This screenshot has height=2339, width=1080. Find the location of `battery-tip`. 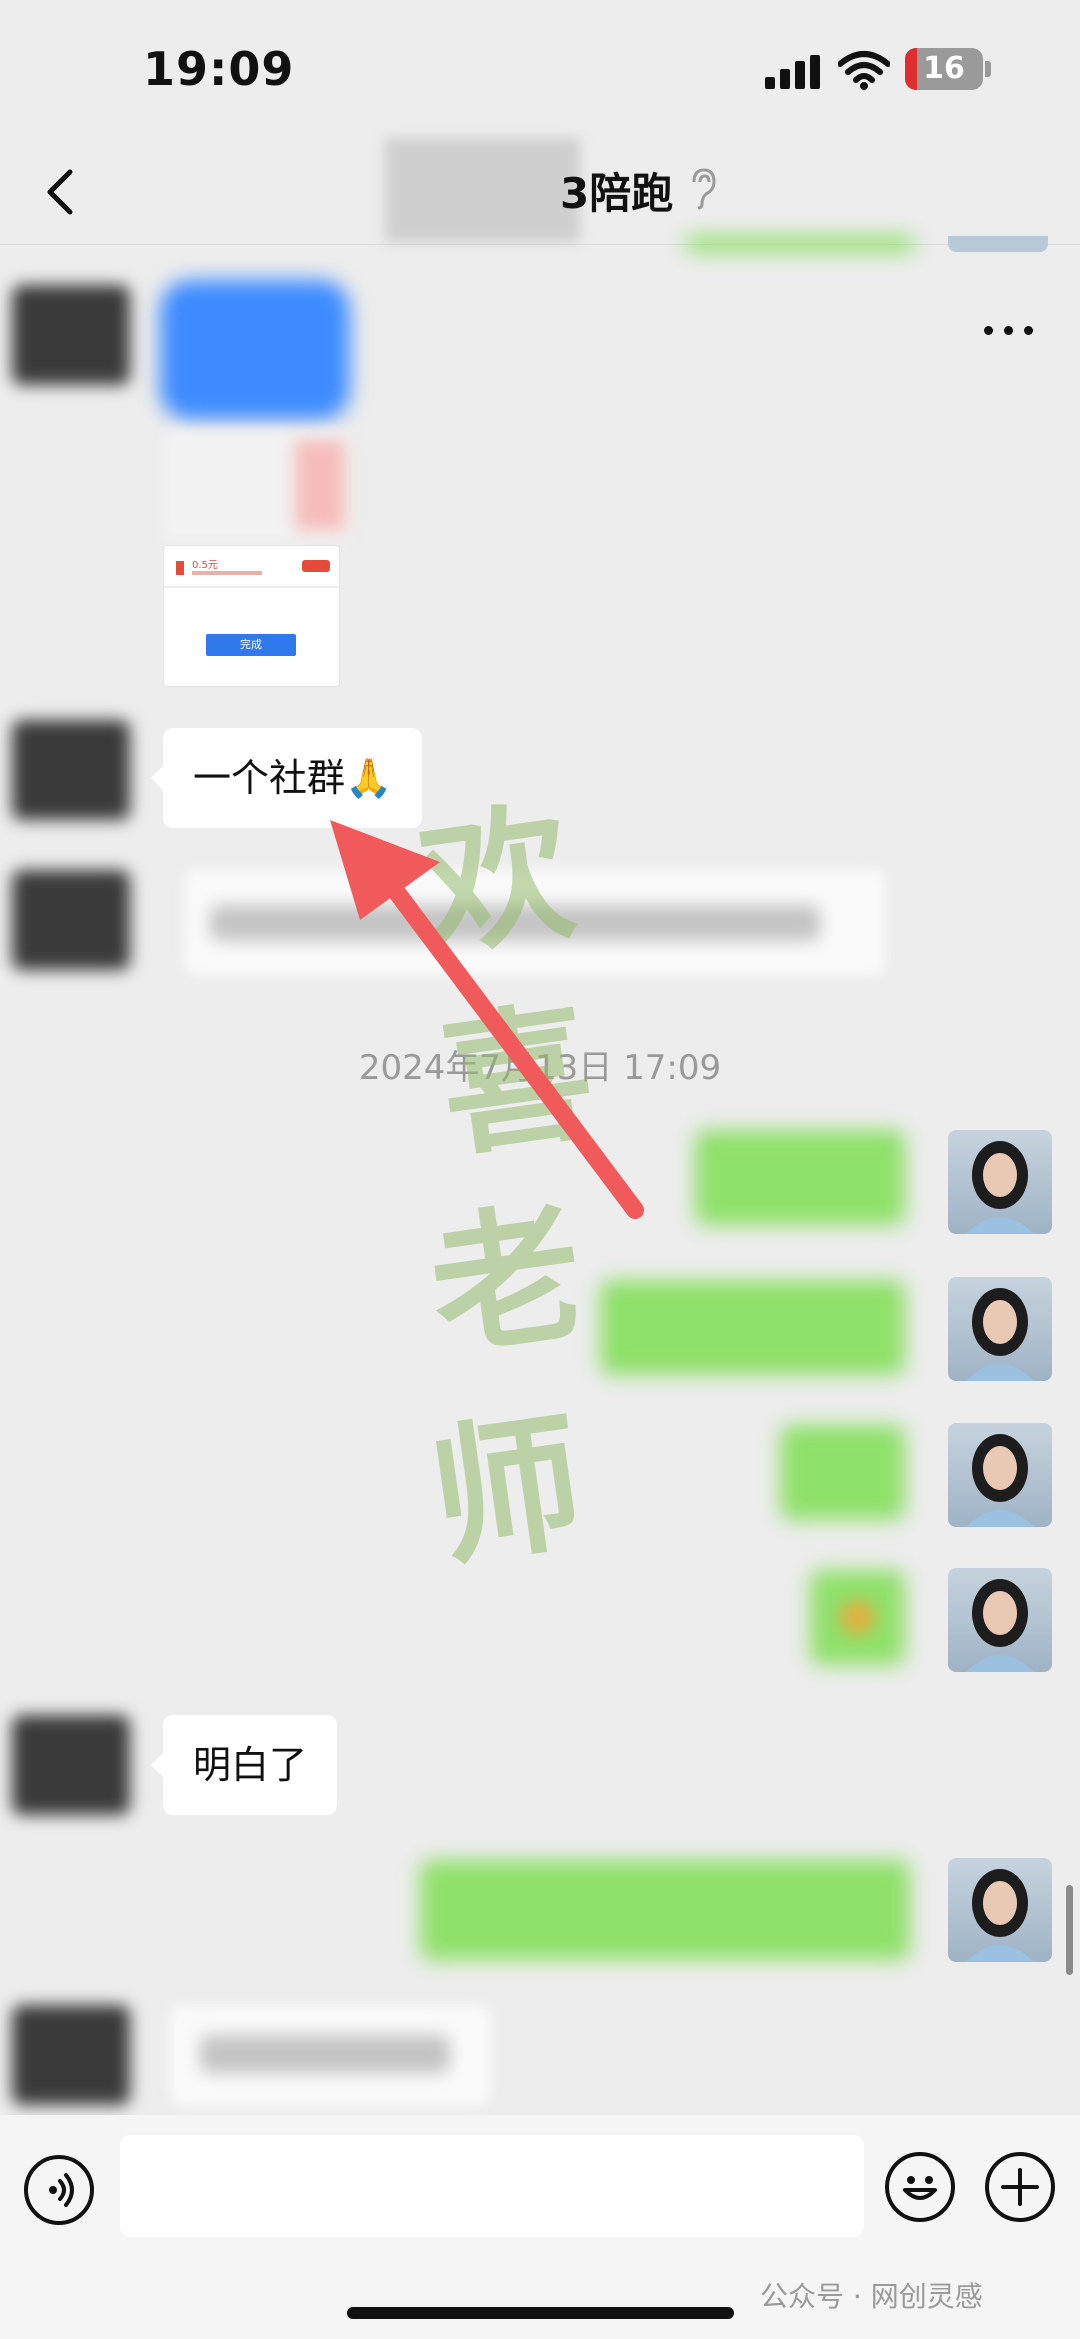

battery-tip is located at coordinates (988, 69).